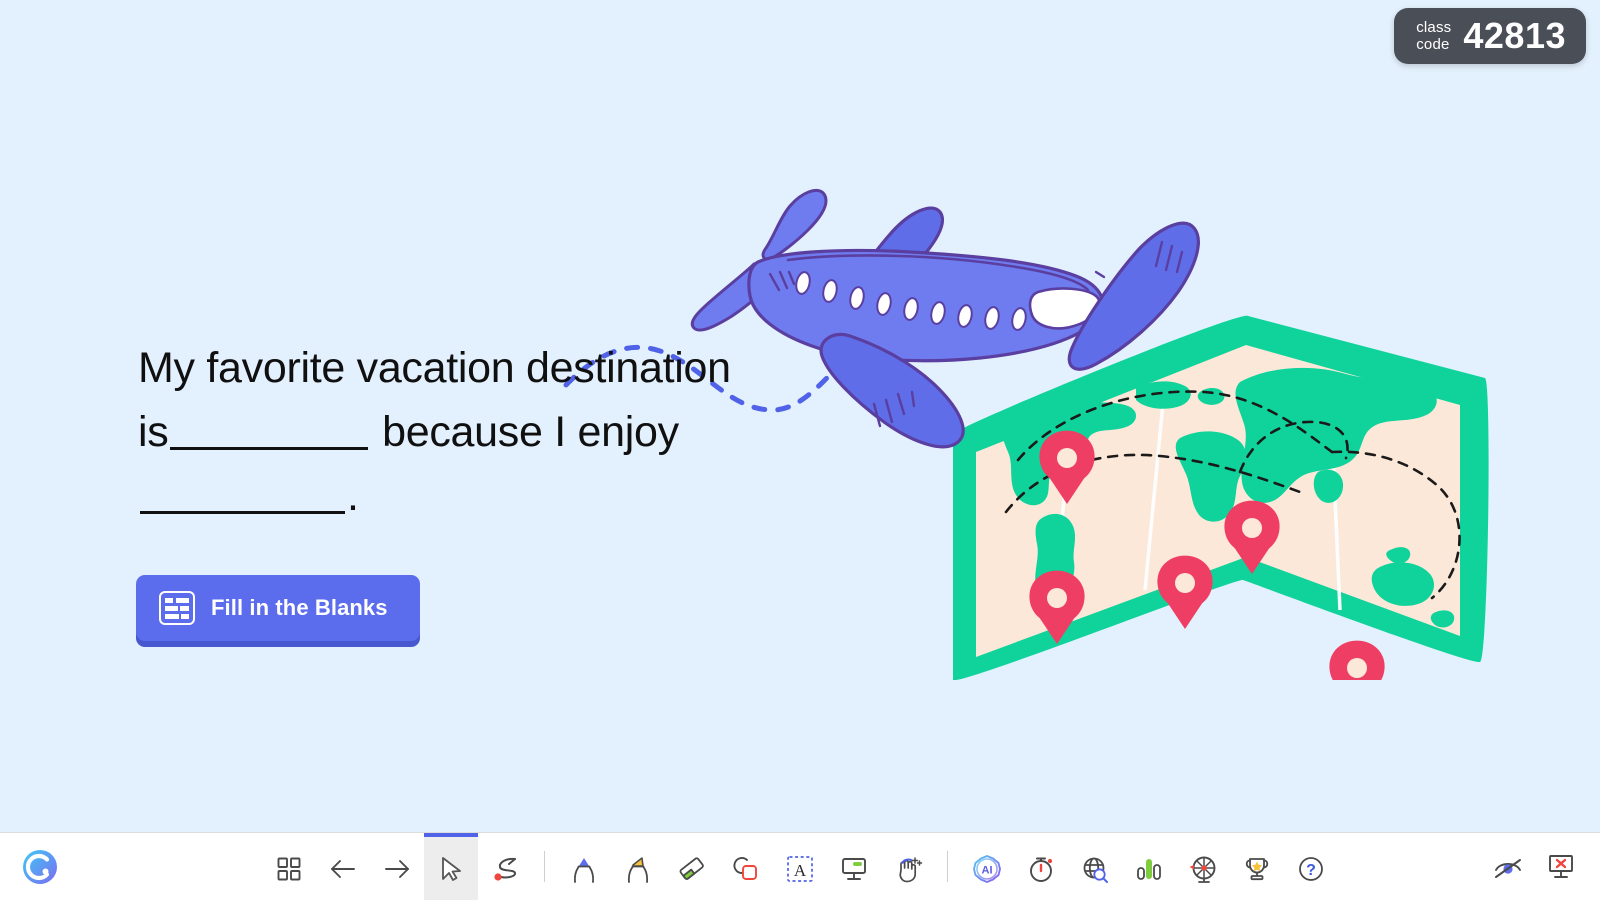 This screenshot has width=1600, height=900. Describe the element at coordinates (1149, 869) in the screenshot. I see `bar-chart-icon` at that location.